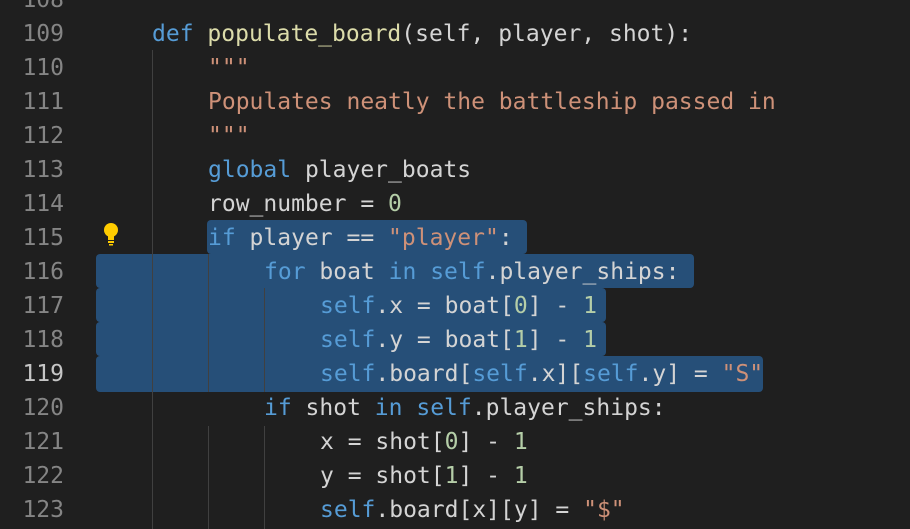 The image size is (910, 529). Describe the element at coordinates (43, 340) in the screenshot. I see `line-number: 118` at that location.